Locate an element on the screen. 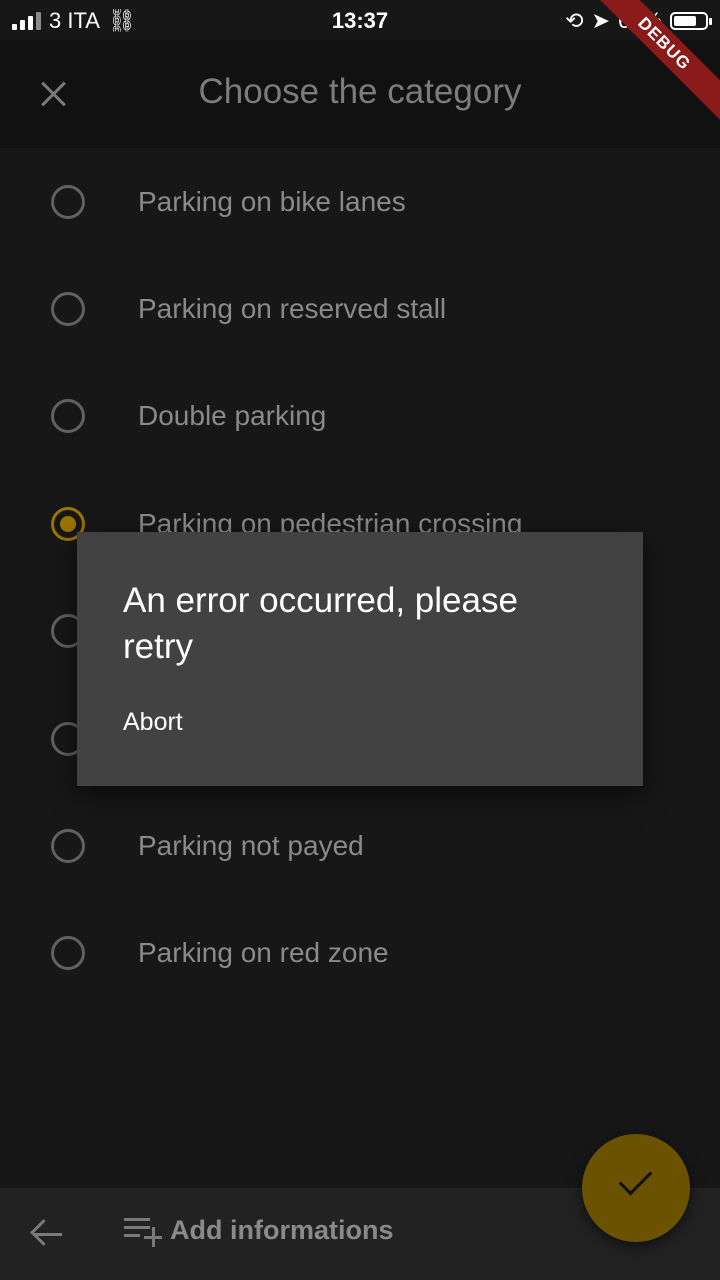  category-item: Parking on reserved stall is located at coordinates (360, 308).